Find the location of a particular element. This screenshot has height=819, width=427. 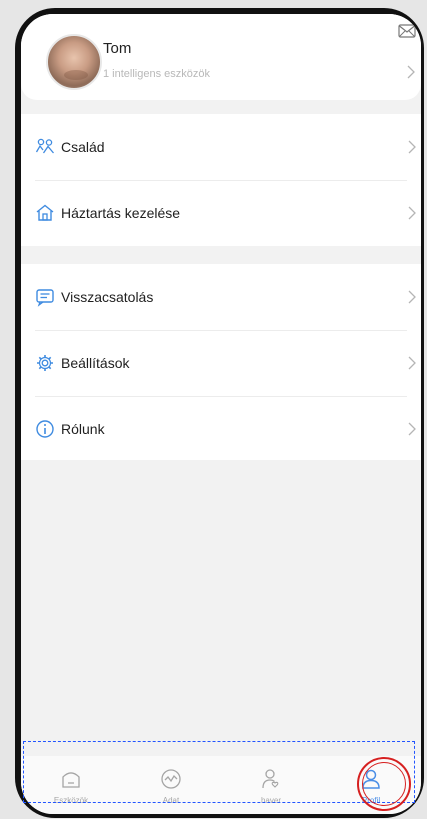

tab-label: Adat is located at coordinates (171, 800).